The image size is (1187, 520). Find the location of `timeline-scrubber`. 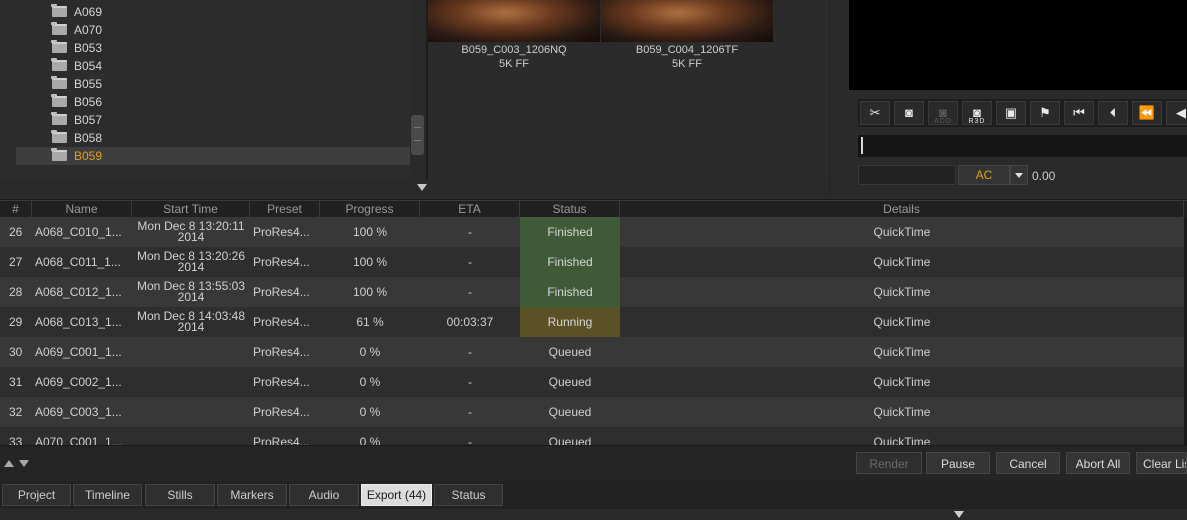

timeline-scrubber is located at coordinates (1022, 146).